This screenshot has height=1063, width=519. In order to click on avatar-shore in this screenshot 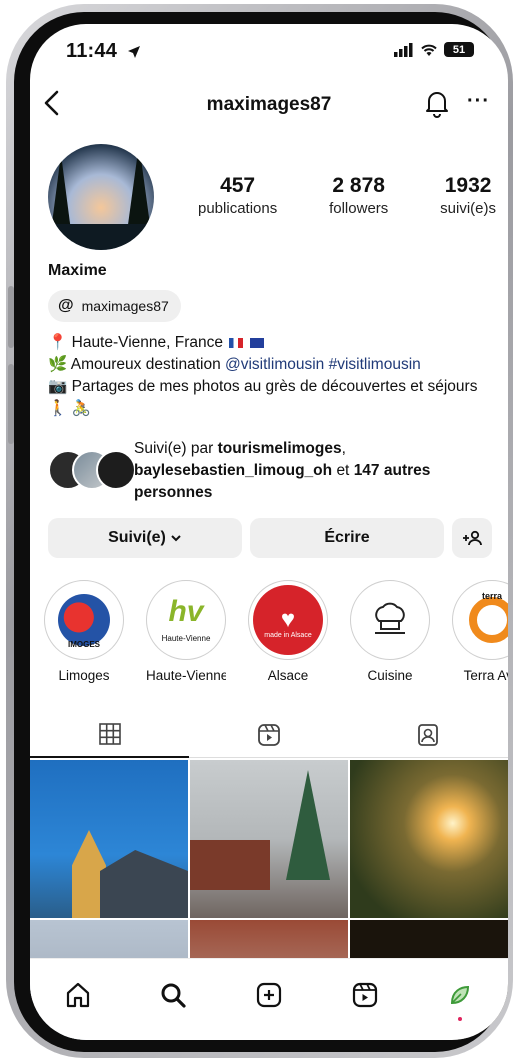, I will do `click(101, 237)`.